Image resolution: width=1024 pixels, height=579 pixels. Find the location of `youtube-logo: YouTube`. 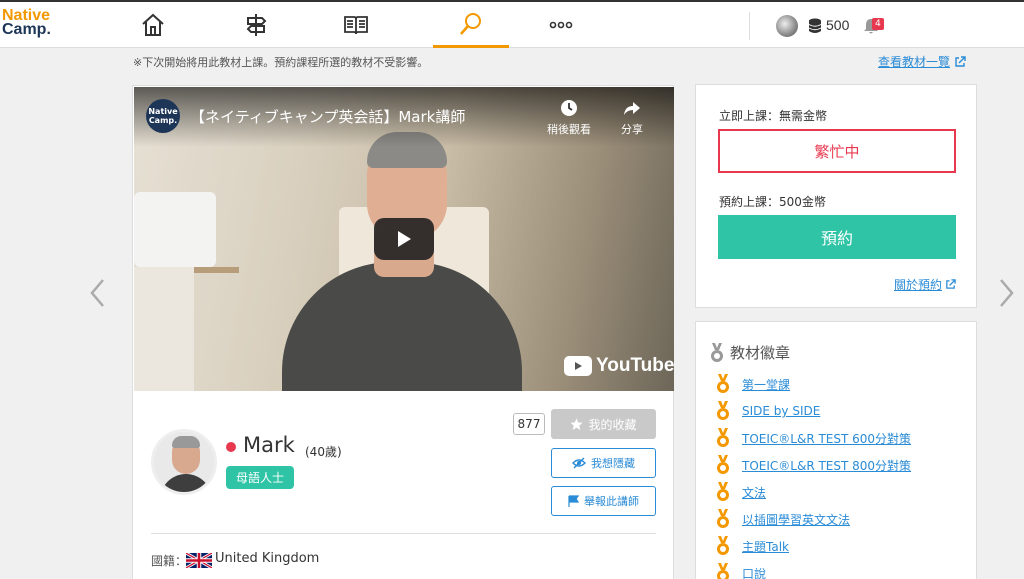

youtube-logo: YouTube is located at coordinates (619, 366).